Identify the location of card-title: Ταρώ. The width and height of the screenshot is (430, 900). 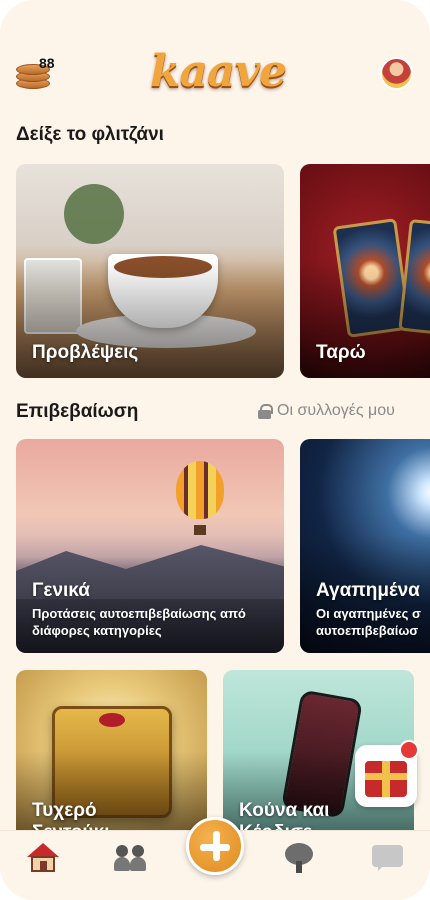
(341, 352).